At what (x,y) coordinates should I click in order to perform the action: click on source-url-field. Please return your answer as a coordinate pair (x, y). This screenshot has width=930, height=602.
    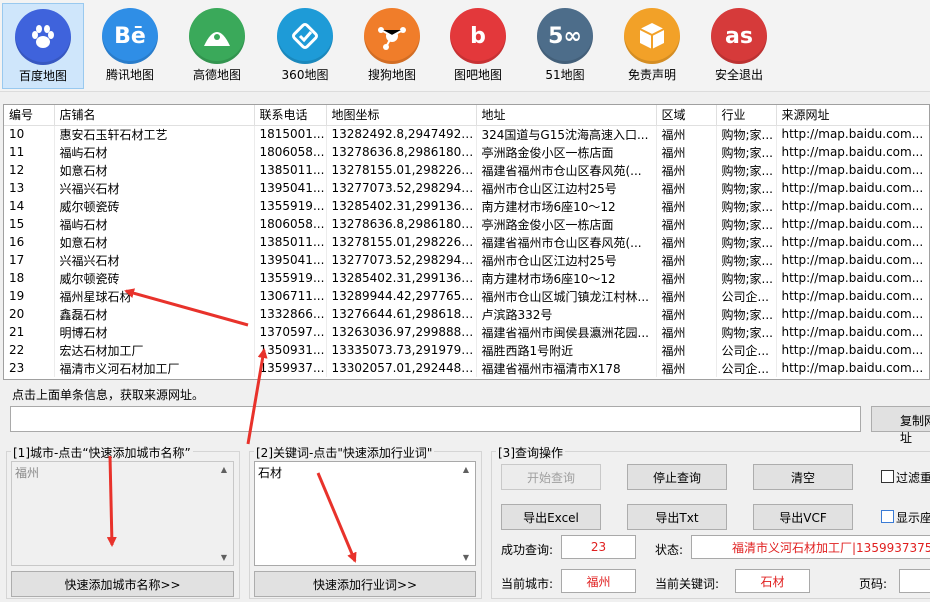
    Looking at the image, I should click on (435, 419).